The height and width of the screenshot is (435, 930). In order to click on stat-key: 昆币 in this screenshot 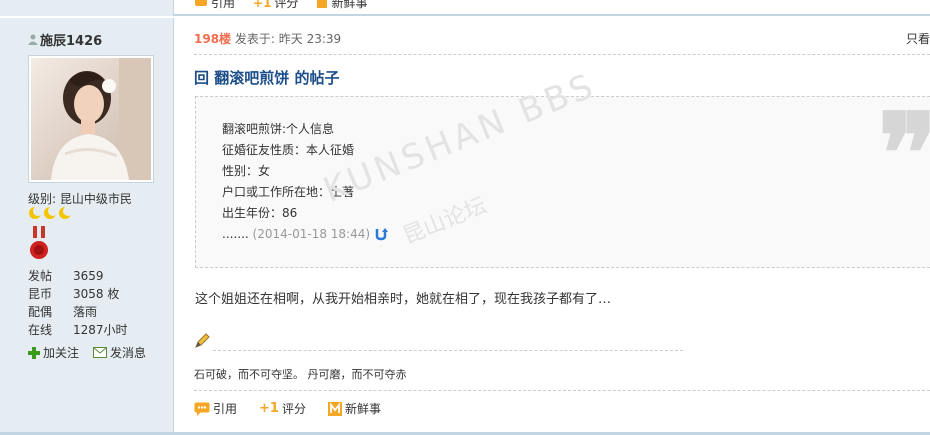, I will do `click(40, 294)`.